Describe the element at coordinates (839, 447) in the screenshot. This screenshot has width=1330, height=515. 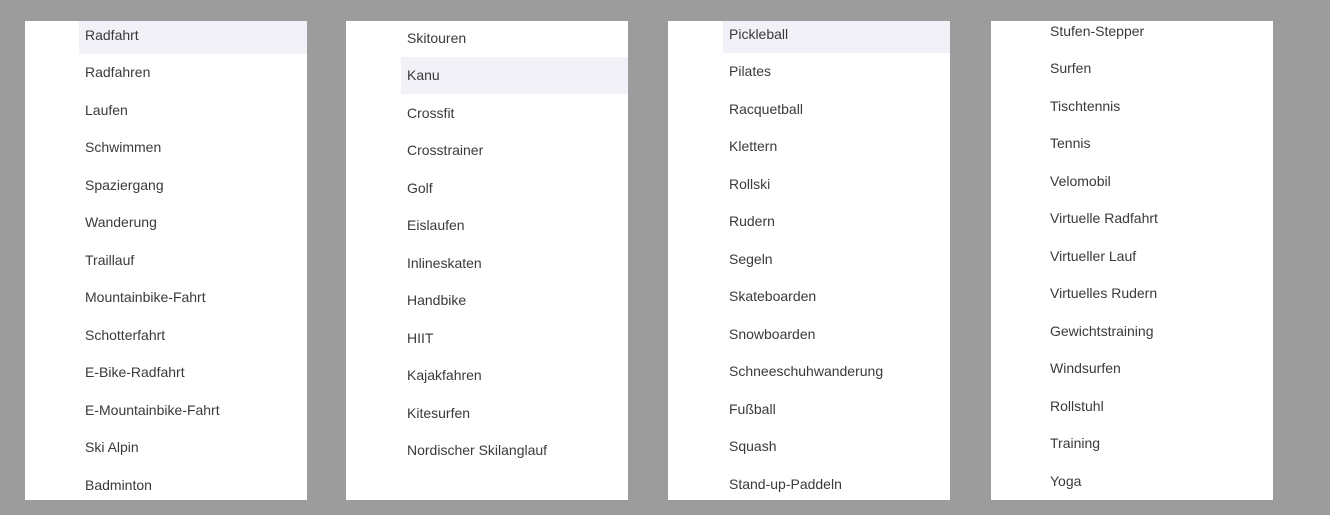
I see `activity-option: Squash` at that location.